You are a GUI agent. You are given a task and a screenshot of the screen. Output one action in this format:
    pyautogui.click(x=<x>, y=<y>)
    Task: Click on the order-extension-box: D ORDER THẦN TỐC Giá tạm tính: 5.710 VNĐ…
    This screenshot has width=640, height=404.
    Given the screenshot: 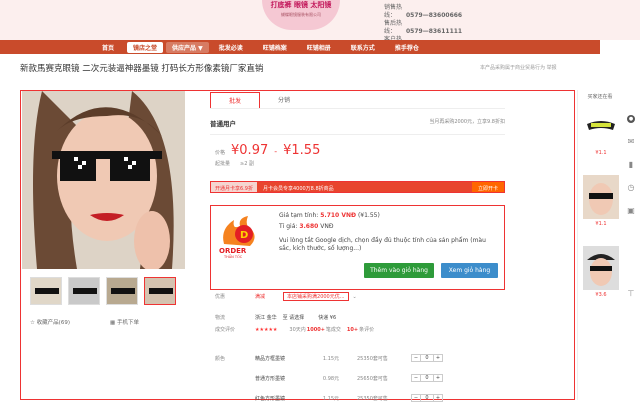 What is the action you would take?
    pyautogui.click(x=357, y=247)
    